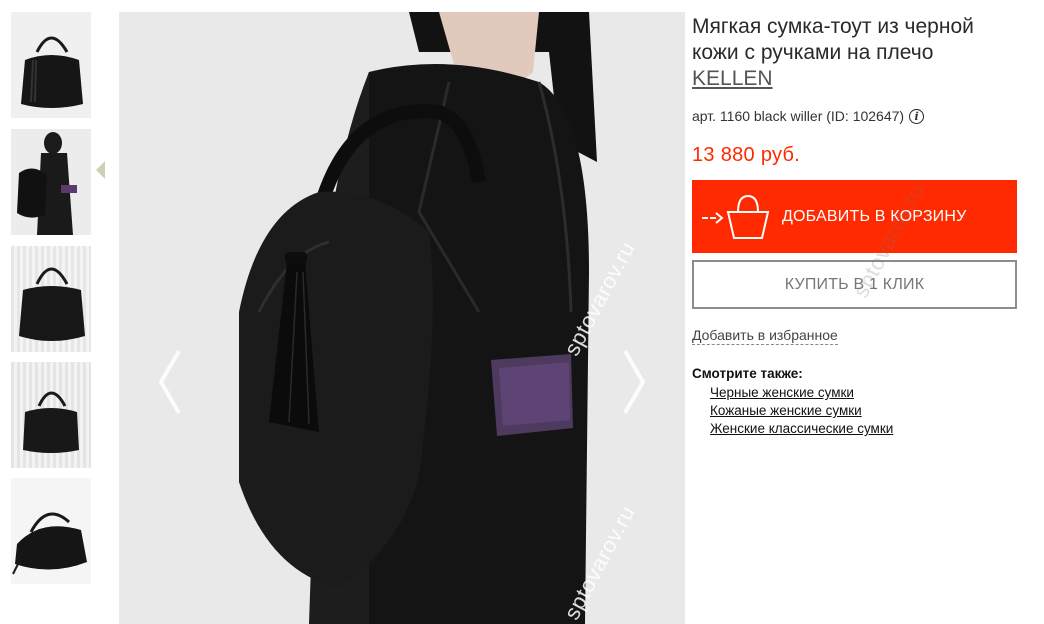 The image size is (1044, 624). Describe the element at coordinates (736, 216) in the screenshot. I see `shopping-bag-icon` at that location.